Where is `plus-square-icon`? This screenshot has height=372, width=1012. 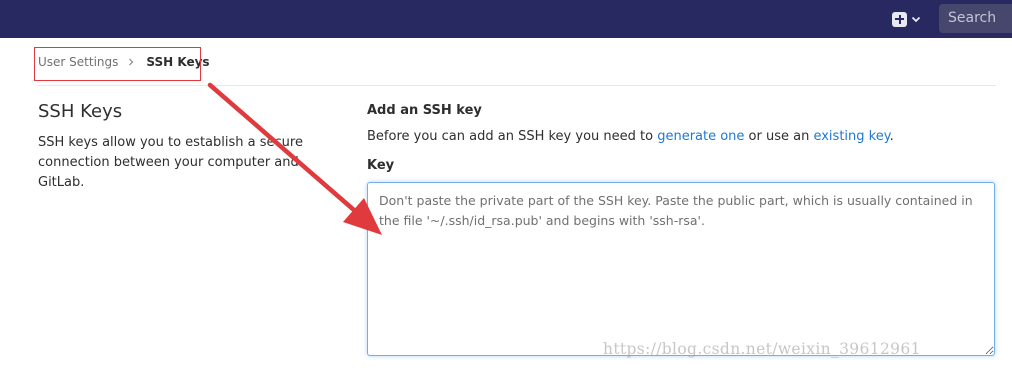 plus-square-icon is located at coordinates (899, 19).